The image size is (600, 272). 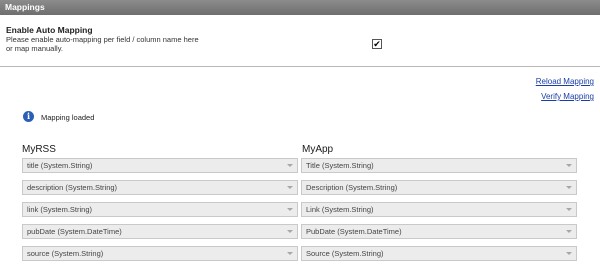 I want to click on target-column-header: MyApp, so click(x=318, y=149).